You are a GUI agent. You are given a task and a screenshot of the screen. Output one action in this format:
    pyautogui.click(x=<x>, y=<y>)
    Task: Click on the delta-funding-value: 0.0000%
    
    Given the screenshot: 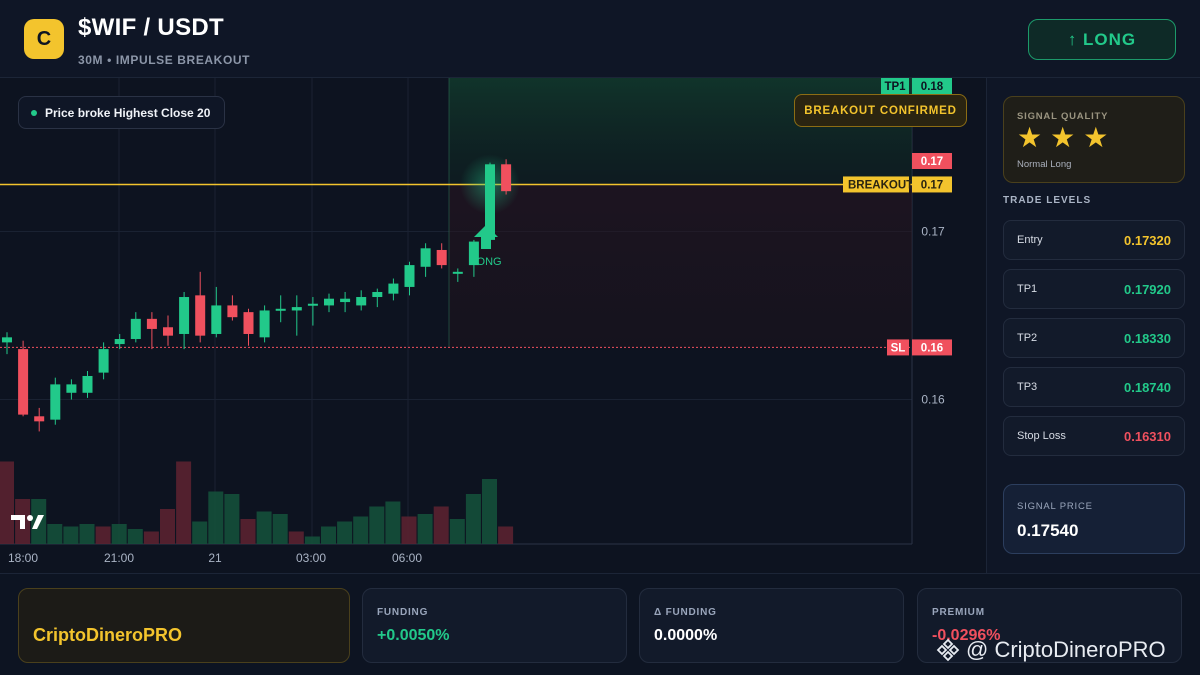 What is the action you would take?
    pyautogui.click(x=686, y=635)
    